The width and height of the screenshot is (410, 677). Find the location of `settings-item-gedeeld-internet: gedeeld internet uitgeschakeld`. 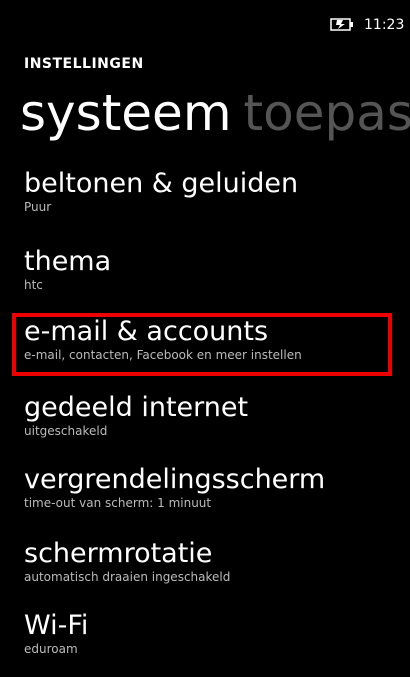

settings-item-gedeeld-internet: gedeeld internet uitgeschakeld is located at coordinates (217, 415).